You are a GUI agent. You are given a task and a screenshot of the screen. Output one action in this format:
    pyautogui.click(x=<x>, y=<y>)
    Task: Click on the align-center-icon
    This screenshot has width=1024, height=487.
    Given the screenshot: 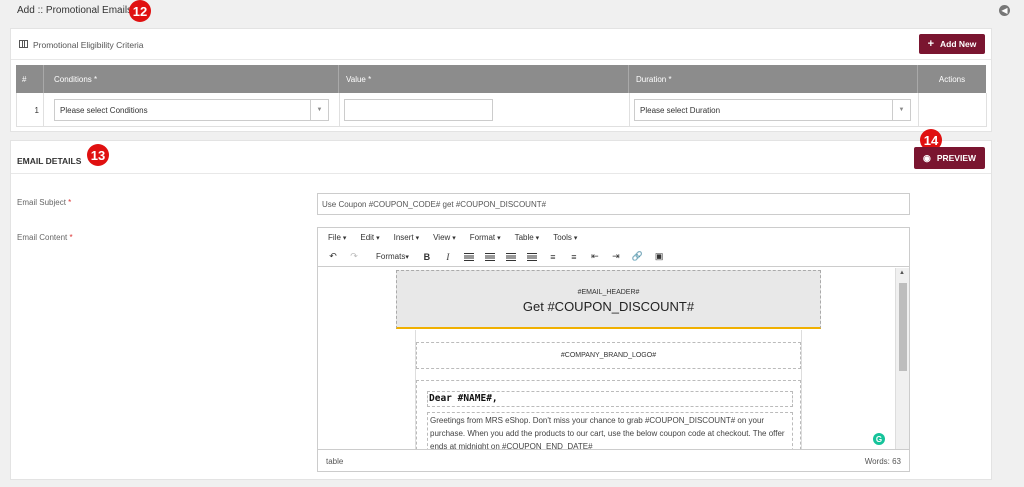 What is the action you would take?
    pyautogui.click(x=489, y=257)
    